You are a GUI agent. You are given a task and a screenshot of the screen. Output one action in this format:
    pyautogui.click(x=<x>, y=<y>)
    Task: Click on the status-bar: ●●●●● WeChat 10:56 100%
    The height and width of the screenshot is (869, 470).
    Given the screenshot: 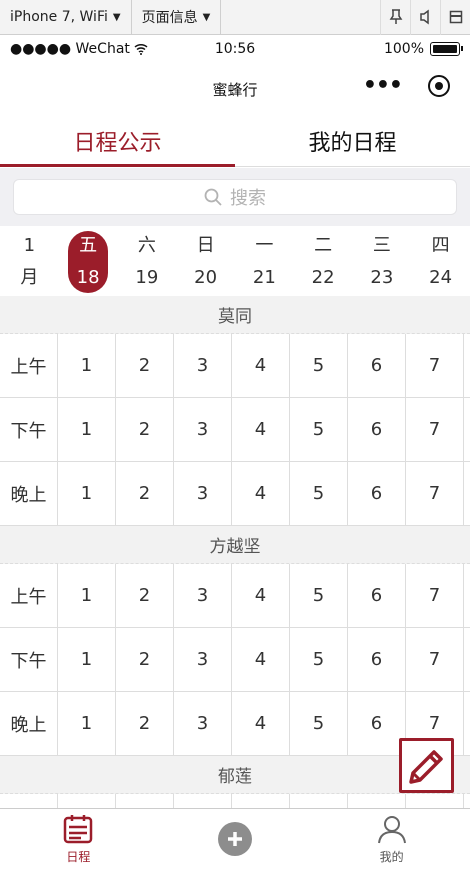 What is the action you would take?
    pyautogui.click(x=235, y=49)
    